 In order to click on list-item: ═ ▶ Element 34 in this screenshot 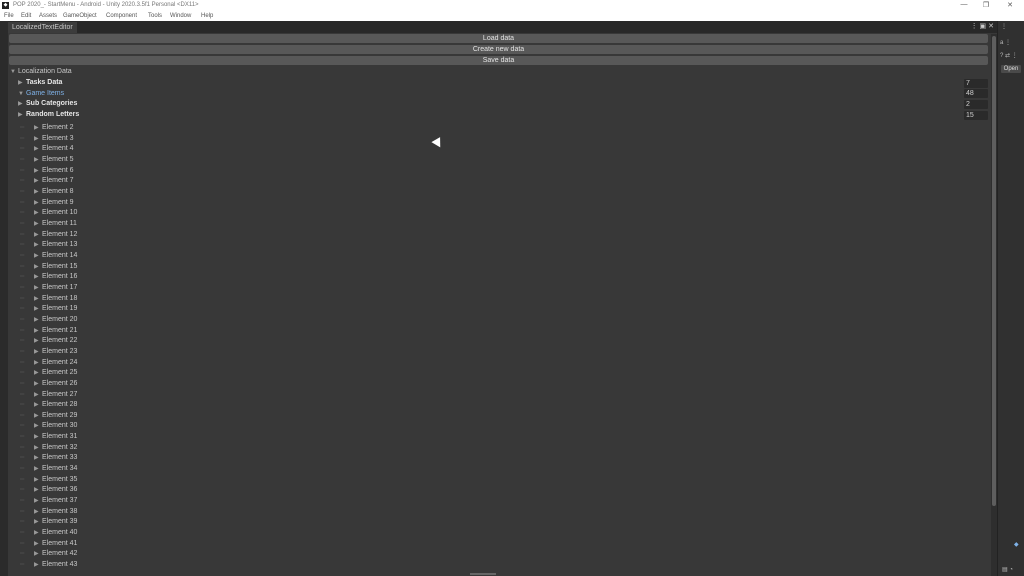, I will do `click(48, 469)`.